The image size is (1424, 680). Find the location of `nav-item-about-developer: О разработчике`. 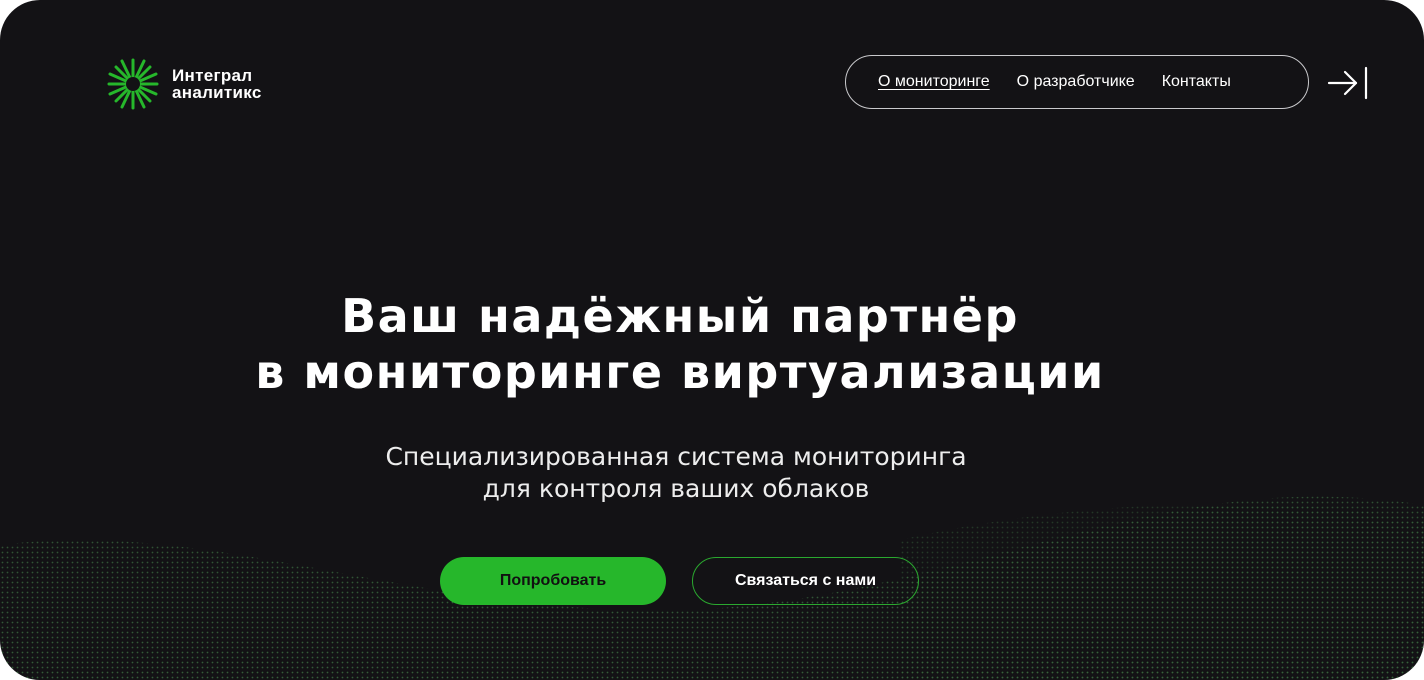

nav-item-about-developer: О разработчике is located at coordinates (1076, 82).